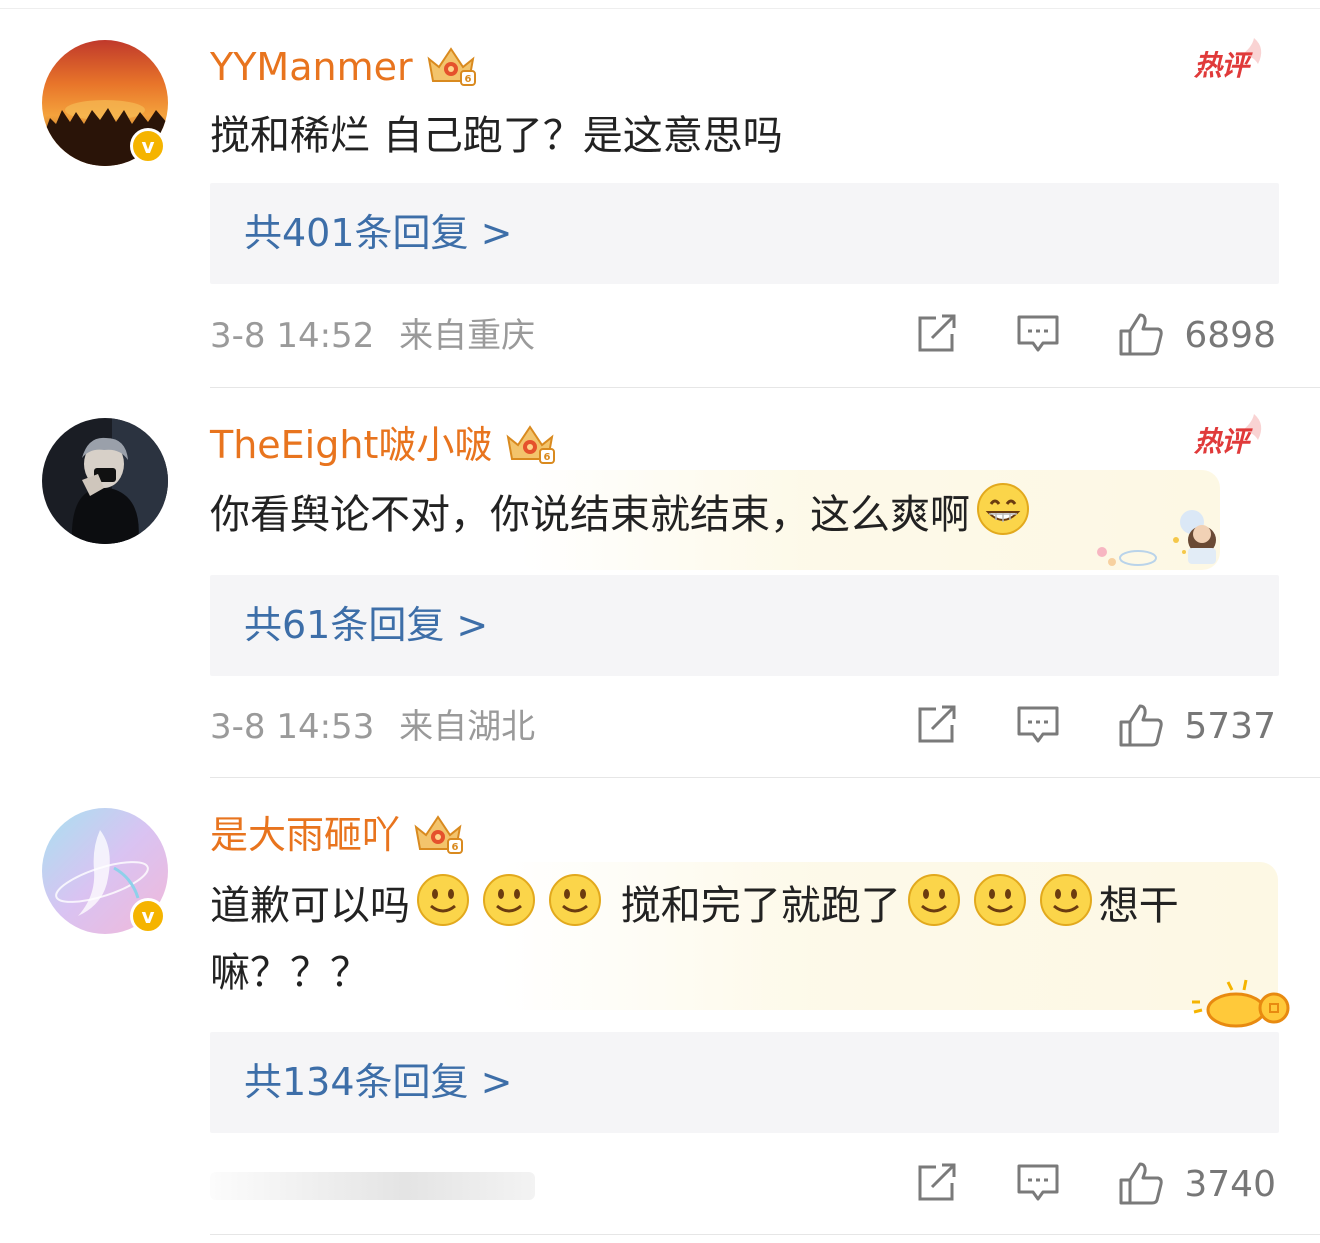 This screenshot has height=1243, width=1320. What do you see at coordinates (467, 727) in the screenshot?
I see `comment-location: 来自湖北` at bounding box center [467, 727].